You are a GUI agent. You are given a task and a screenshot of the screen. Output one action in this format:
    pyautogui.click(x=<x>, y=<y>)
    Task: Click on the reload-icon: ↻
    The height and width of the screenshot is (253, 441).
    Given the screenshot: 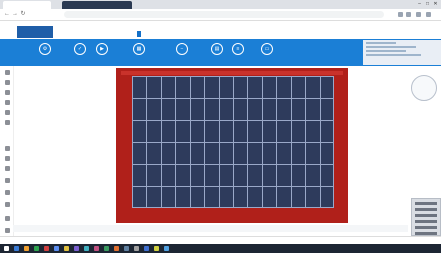 What is the action you would take?
    pyautogui.click(x=23, y=14)
    